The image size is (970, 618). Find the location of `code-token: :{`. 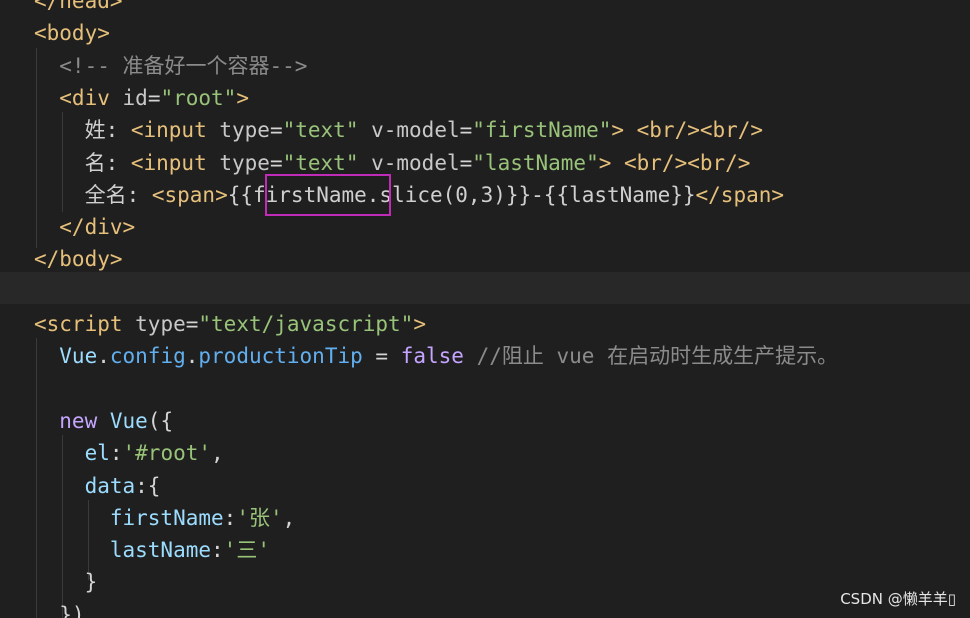

code-token: :{ is located at coordinates (148, 485).